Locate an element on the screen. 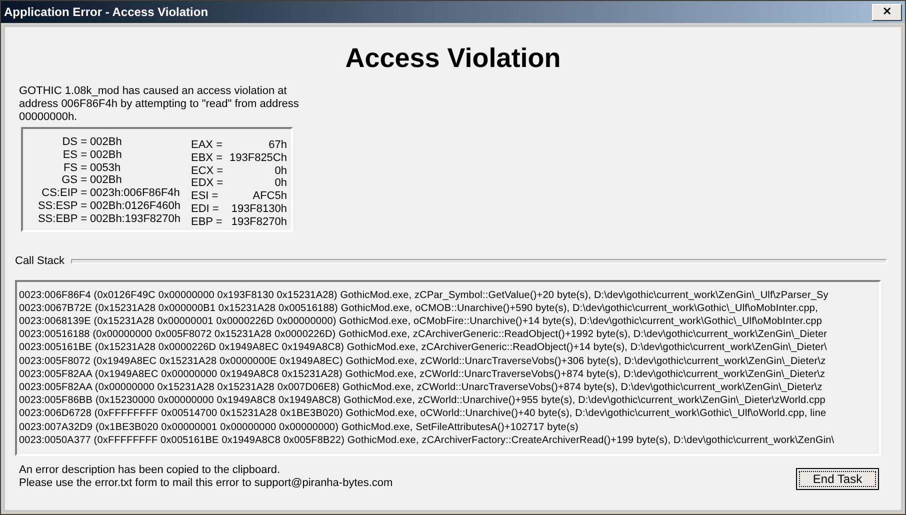  stack-line: 0023:006D6728 (0xFFFFFFFF 0x00514700 0x15231A28 0x1BE3B020) GothicMod.exe, oCWorld::Unarchive()+40 byte(s), D:\dev\gothic\current_work\Gothic\_Ulf\oWorld.cpp, line is located at coordinates (422, 414).